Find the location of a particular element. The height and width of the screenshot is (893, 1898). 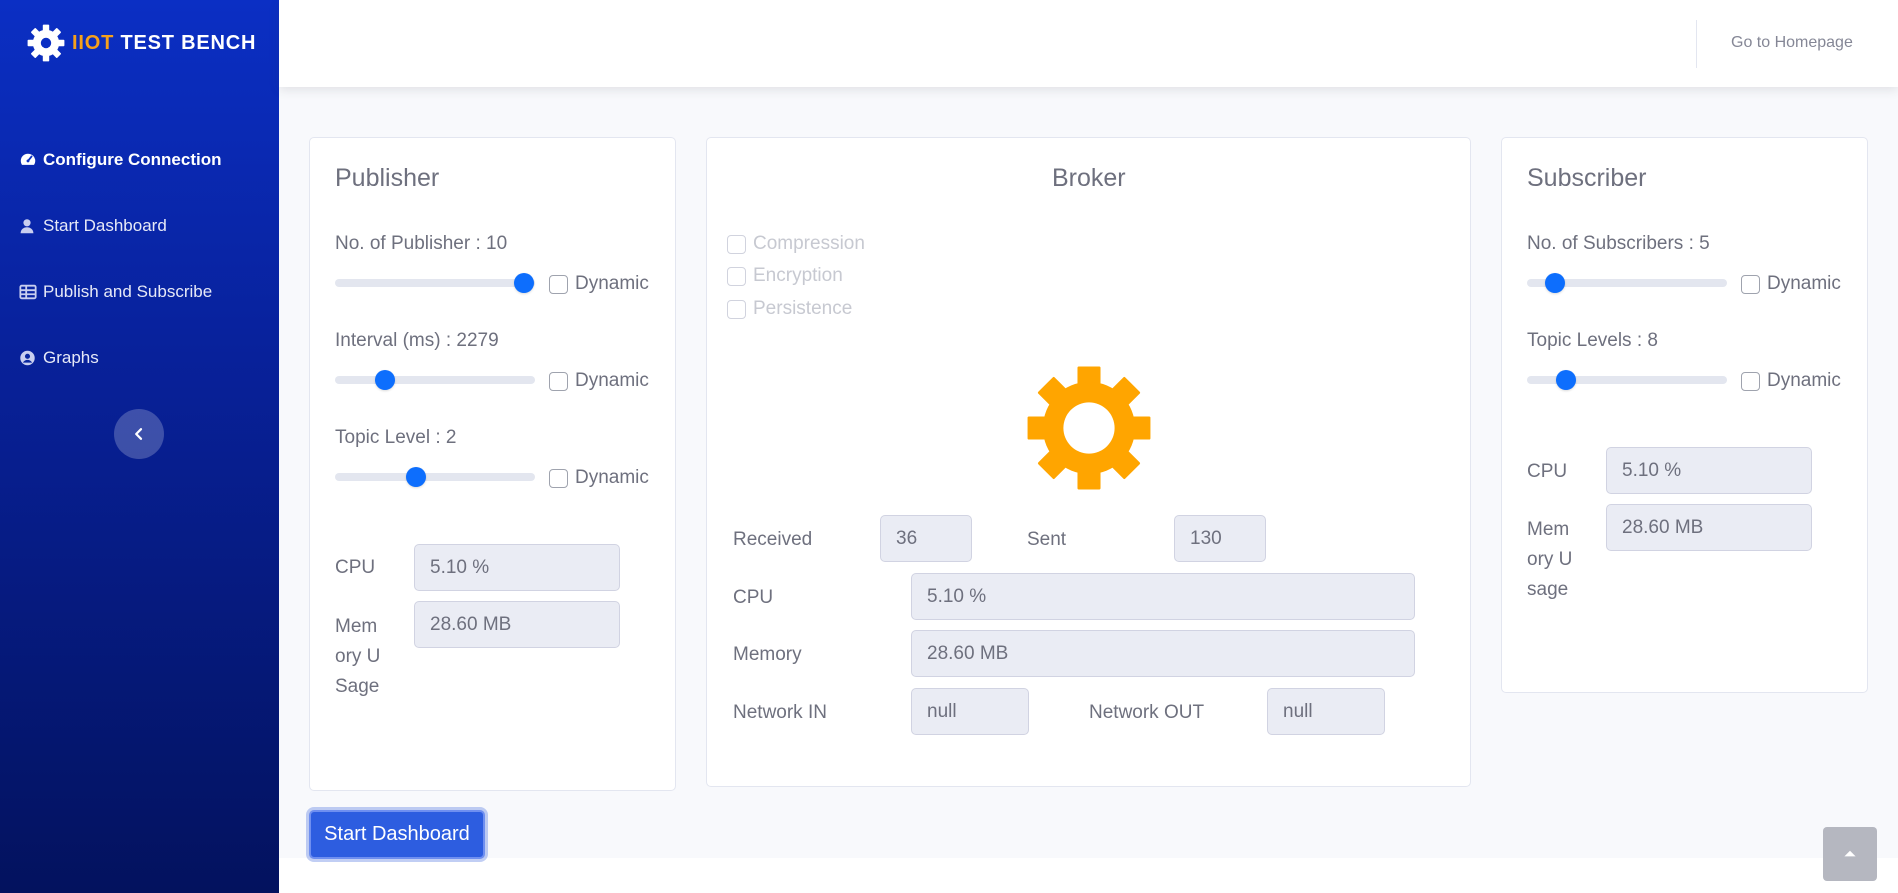

topbar-divider is located at coordinates (1696, 44).